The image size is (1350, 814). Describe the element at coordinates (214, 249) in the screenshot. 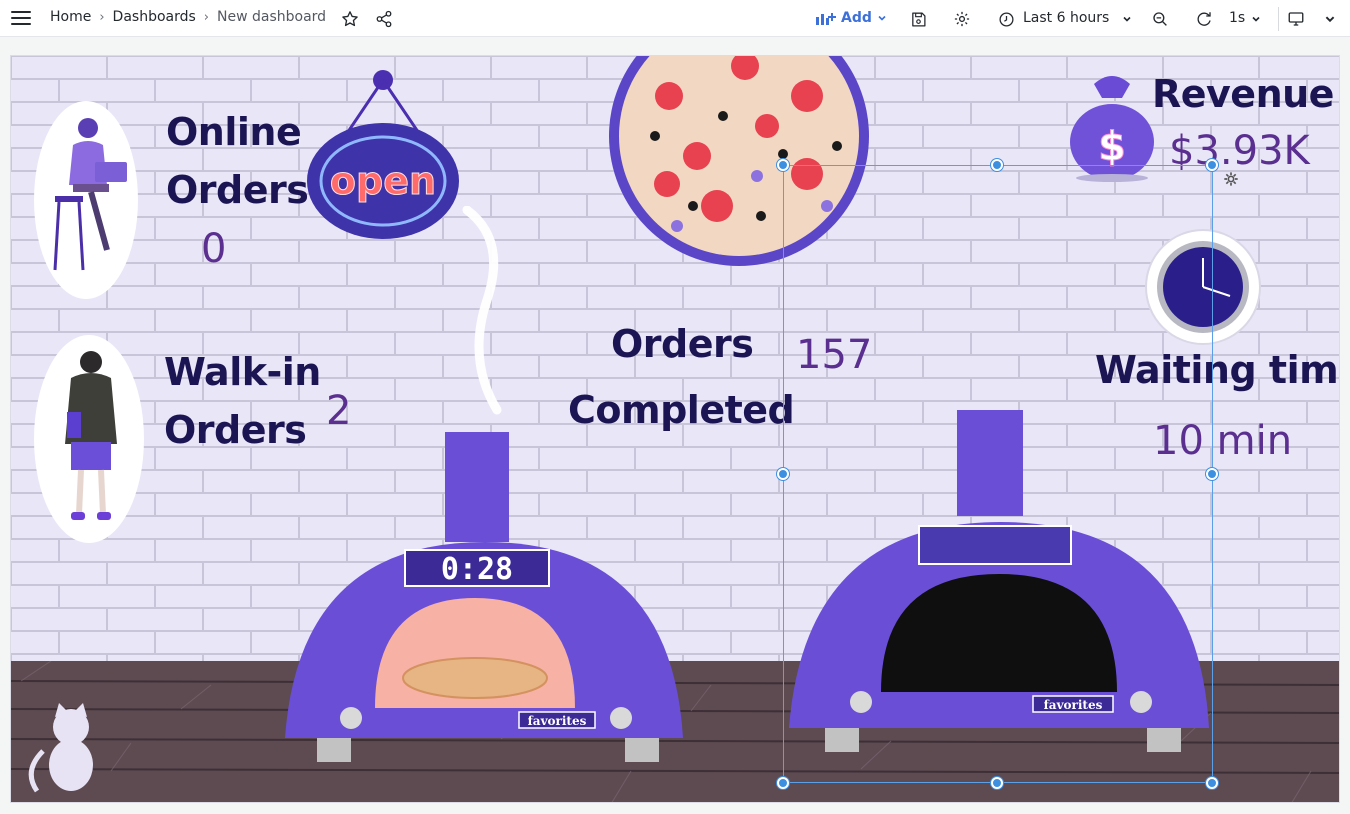

I see `online-orders-value: 0` at that location.